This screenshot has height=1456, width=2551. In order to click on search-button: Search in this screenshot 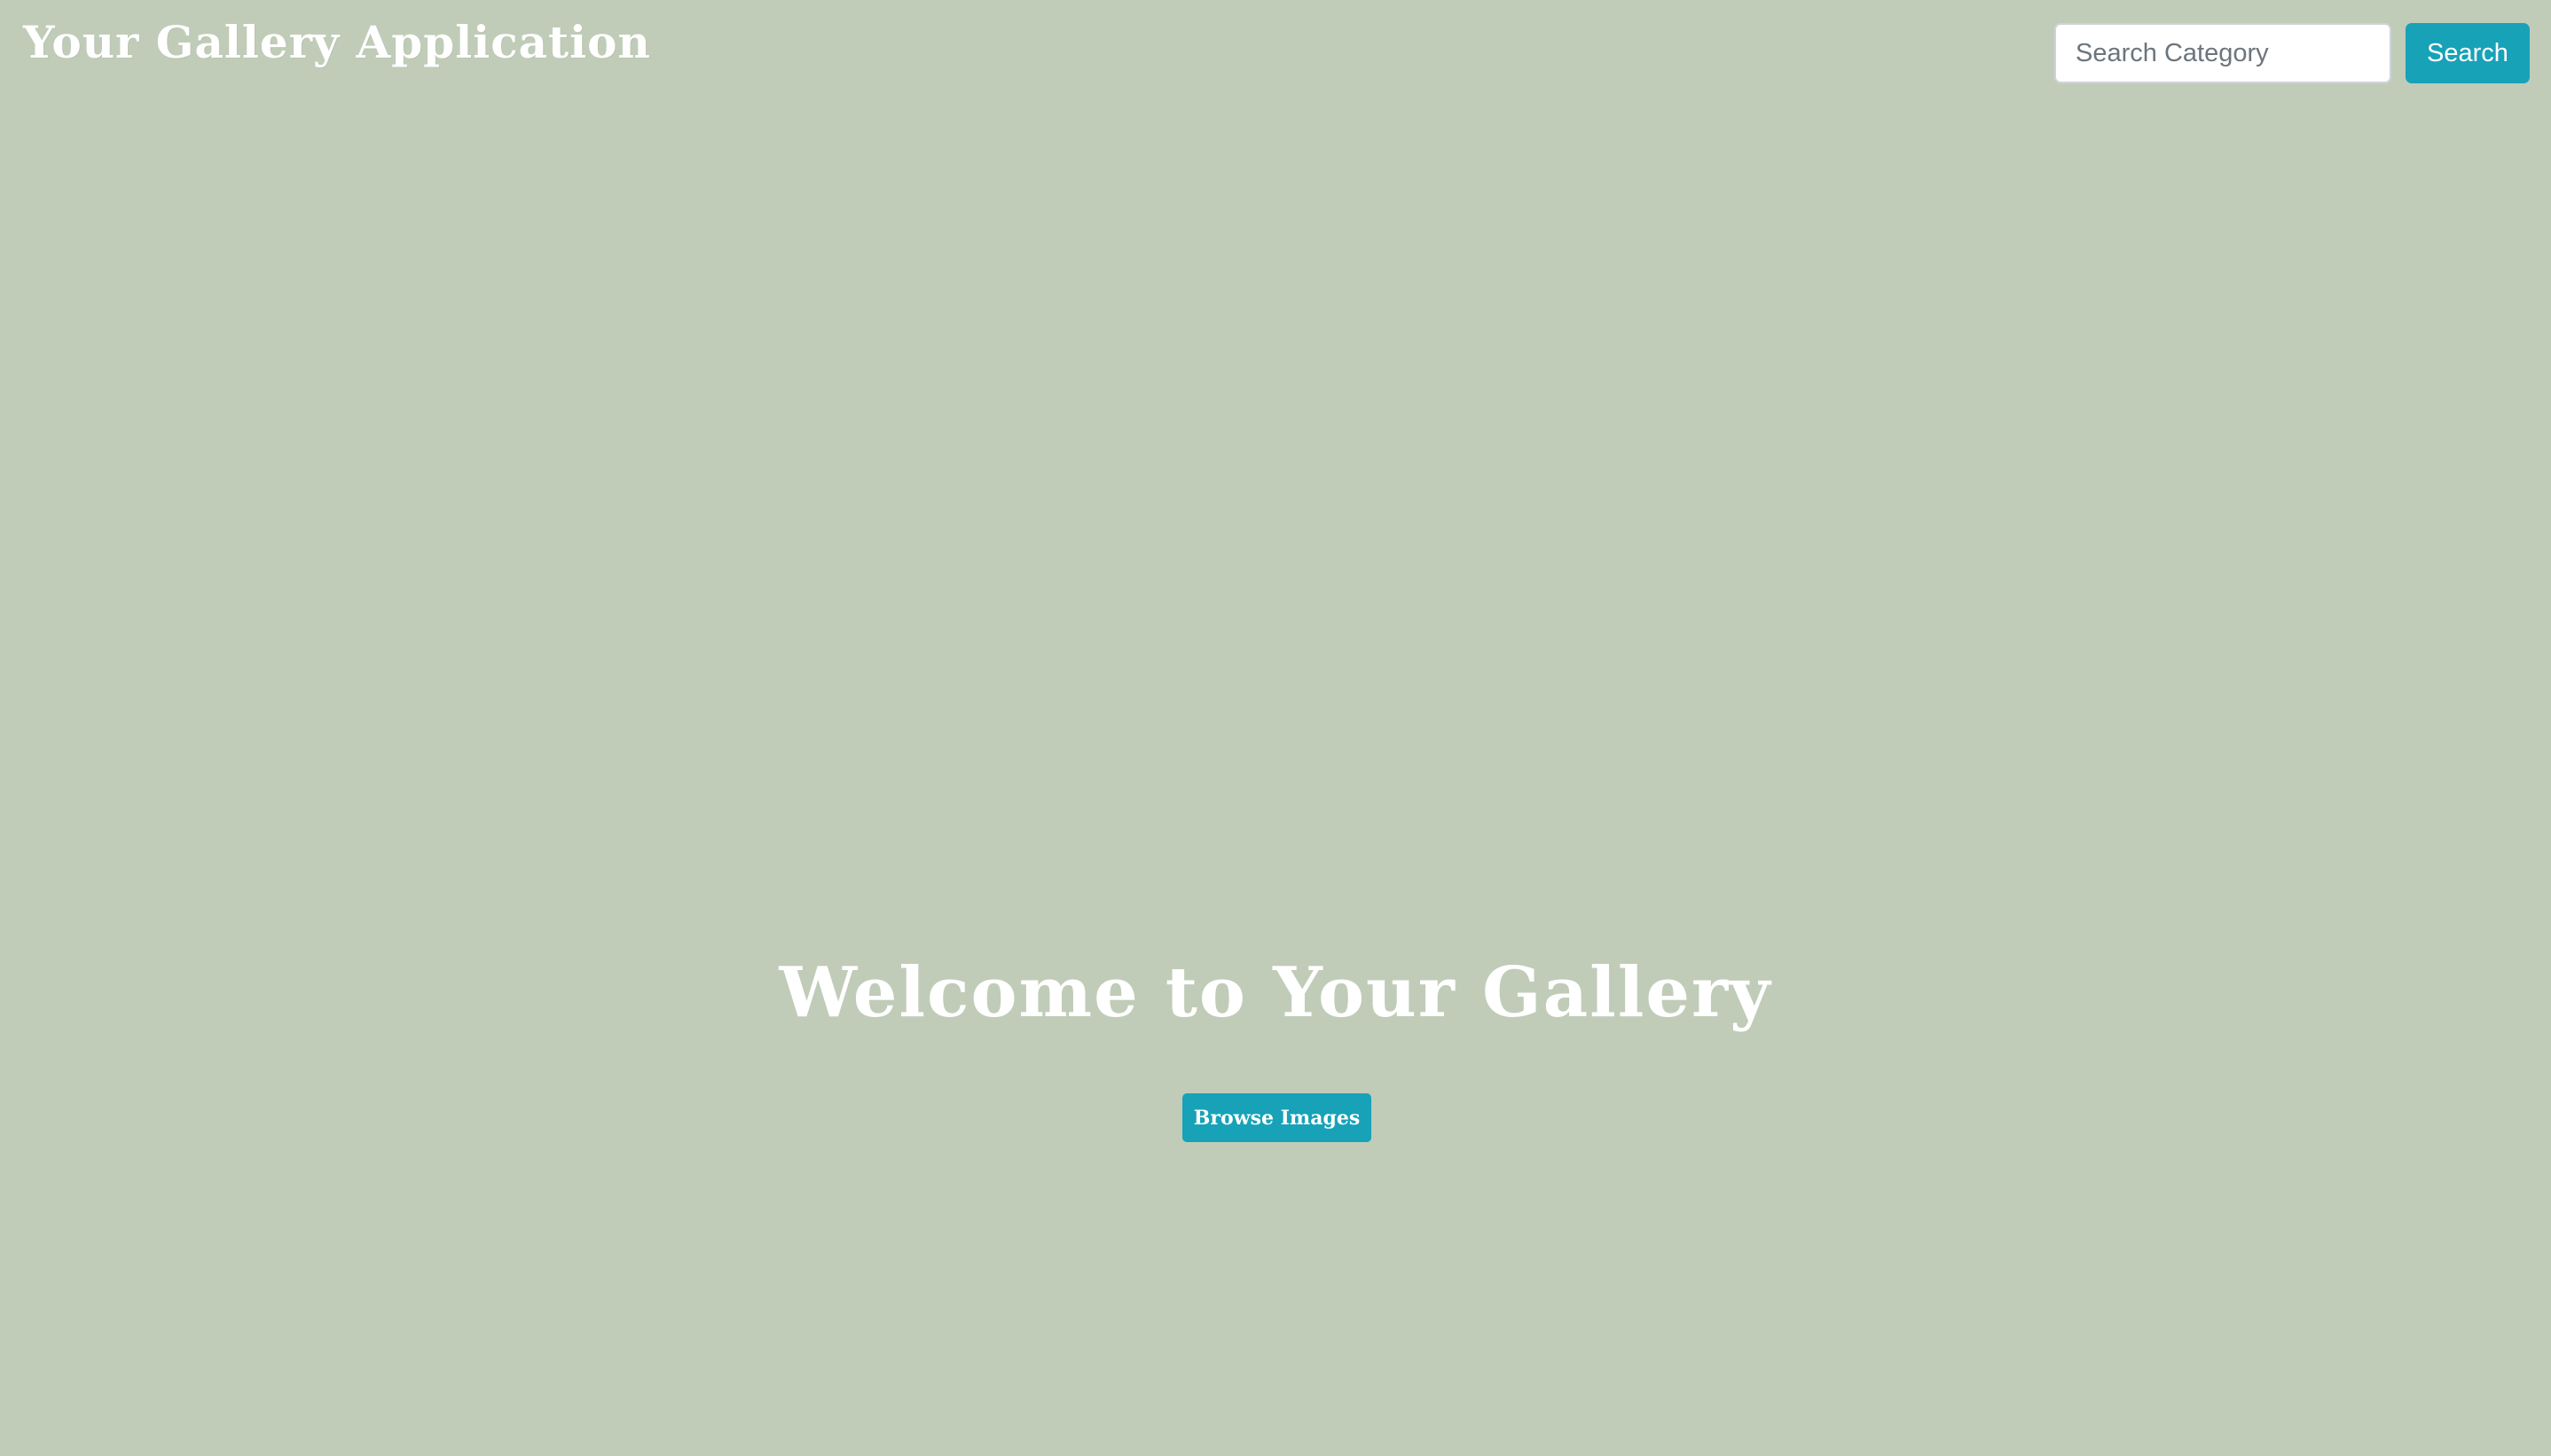, I will do `click(2468, 53)`.